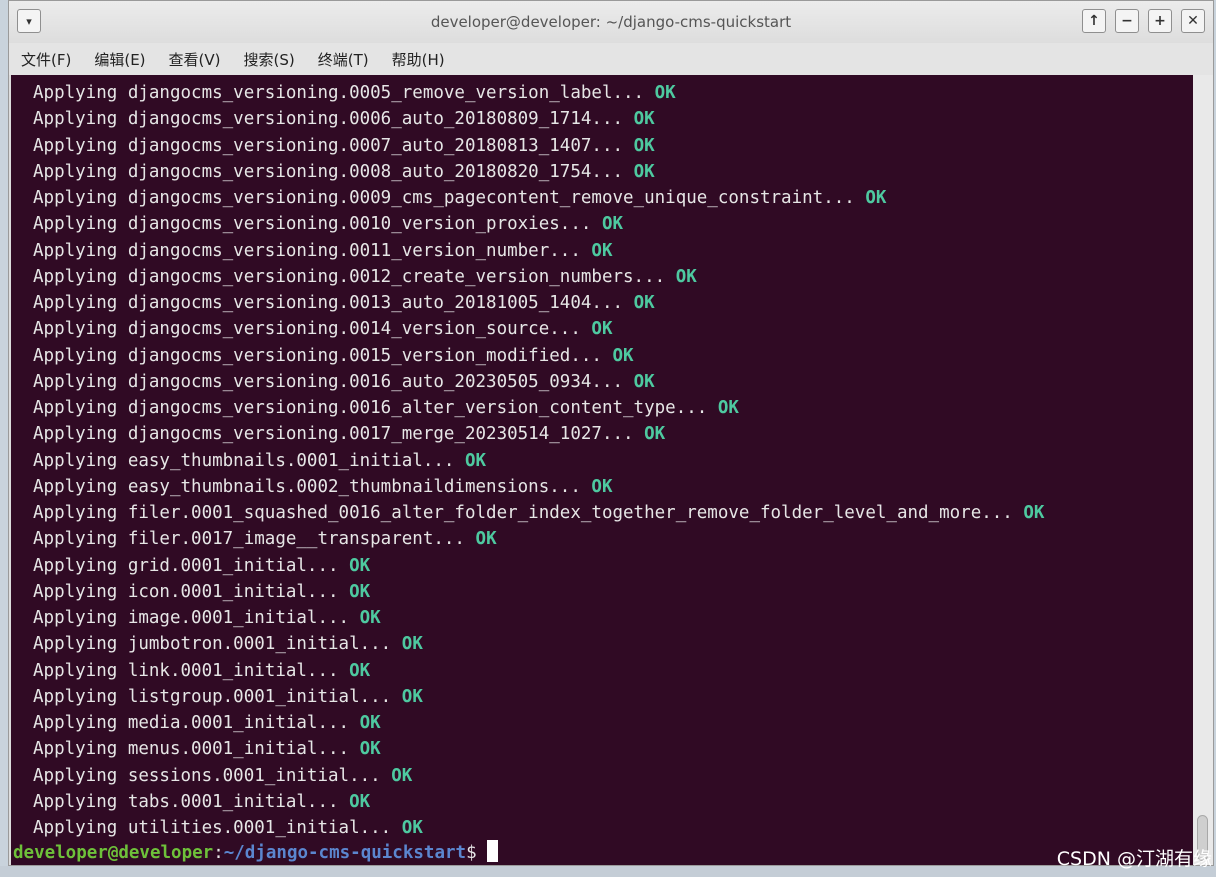  I want to click on shade-button: ↑, so click(1094, 21).